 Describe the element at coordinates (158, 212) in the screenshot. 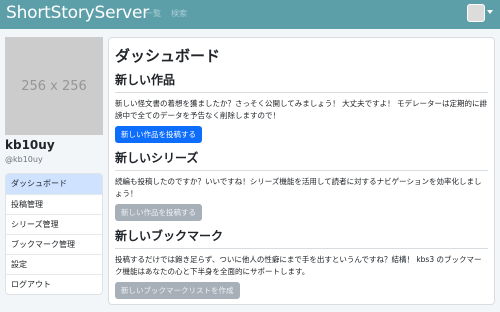

I see `new-series-button: 新しい作品を投稿する` at that location.